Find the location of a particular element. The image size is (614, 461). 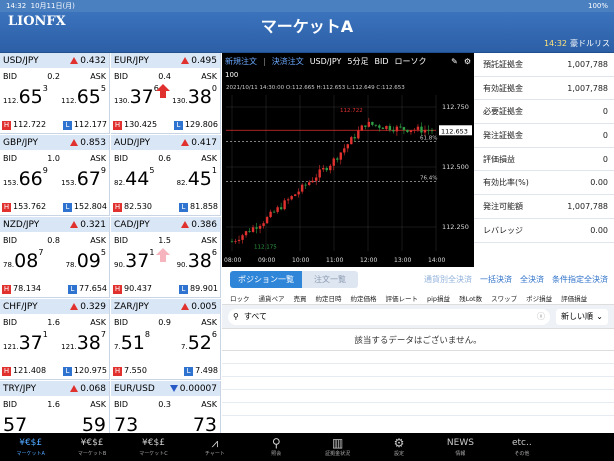

column-header: 通貨ペア is located at coordinates (272, 298).